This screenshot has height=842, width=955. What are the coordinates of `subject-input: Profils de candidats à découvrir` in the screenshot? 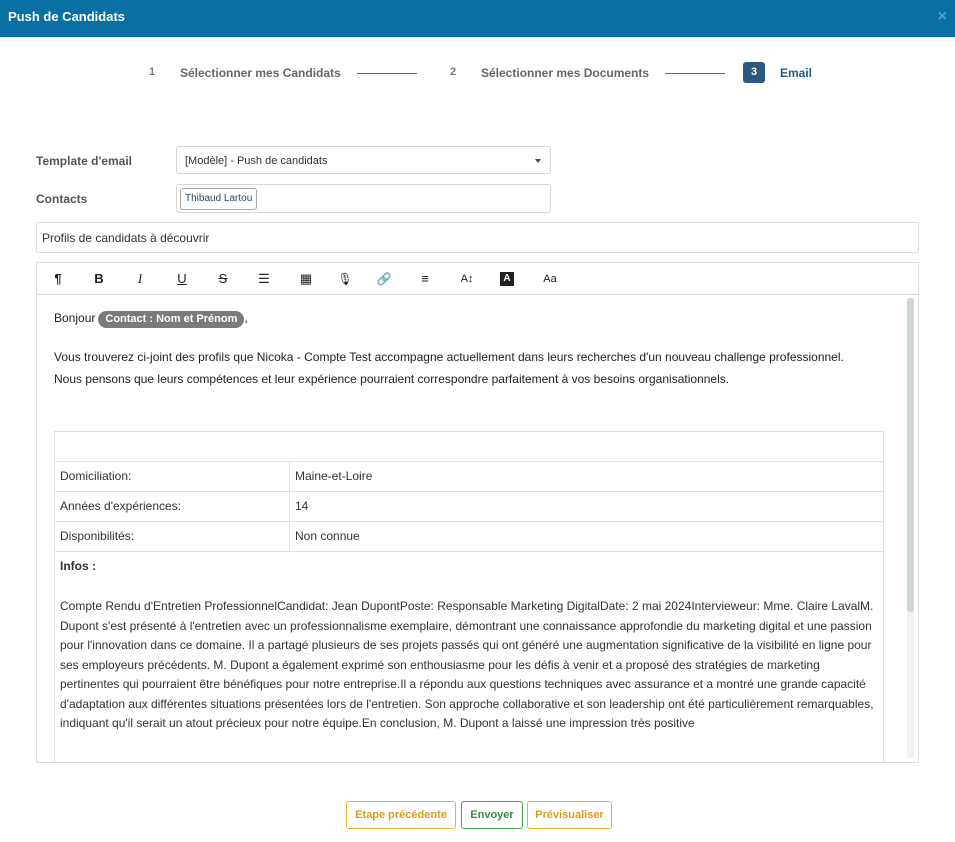 It's located at (477, 237).